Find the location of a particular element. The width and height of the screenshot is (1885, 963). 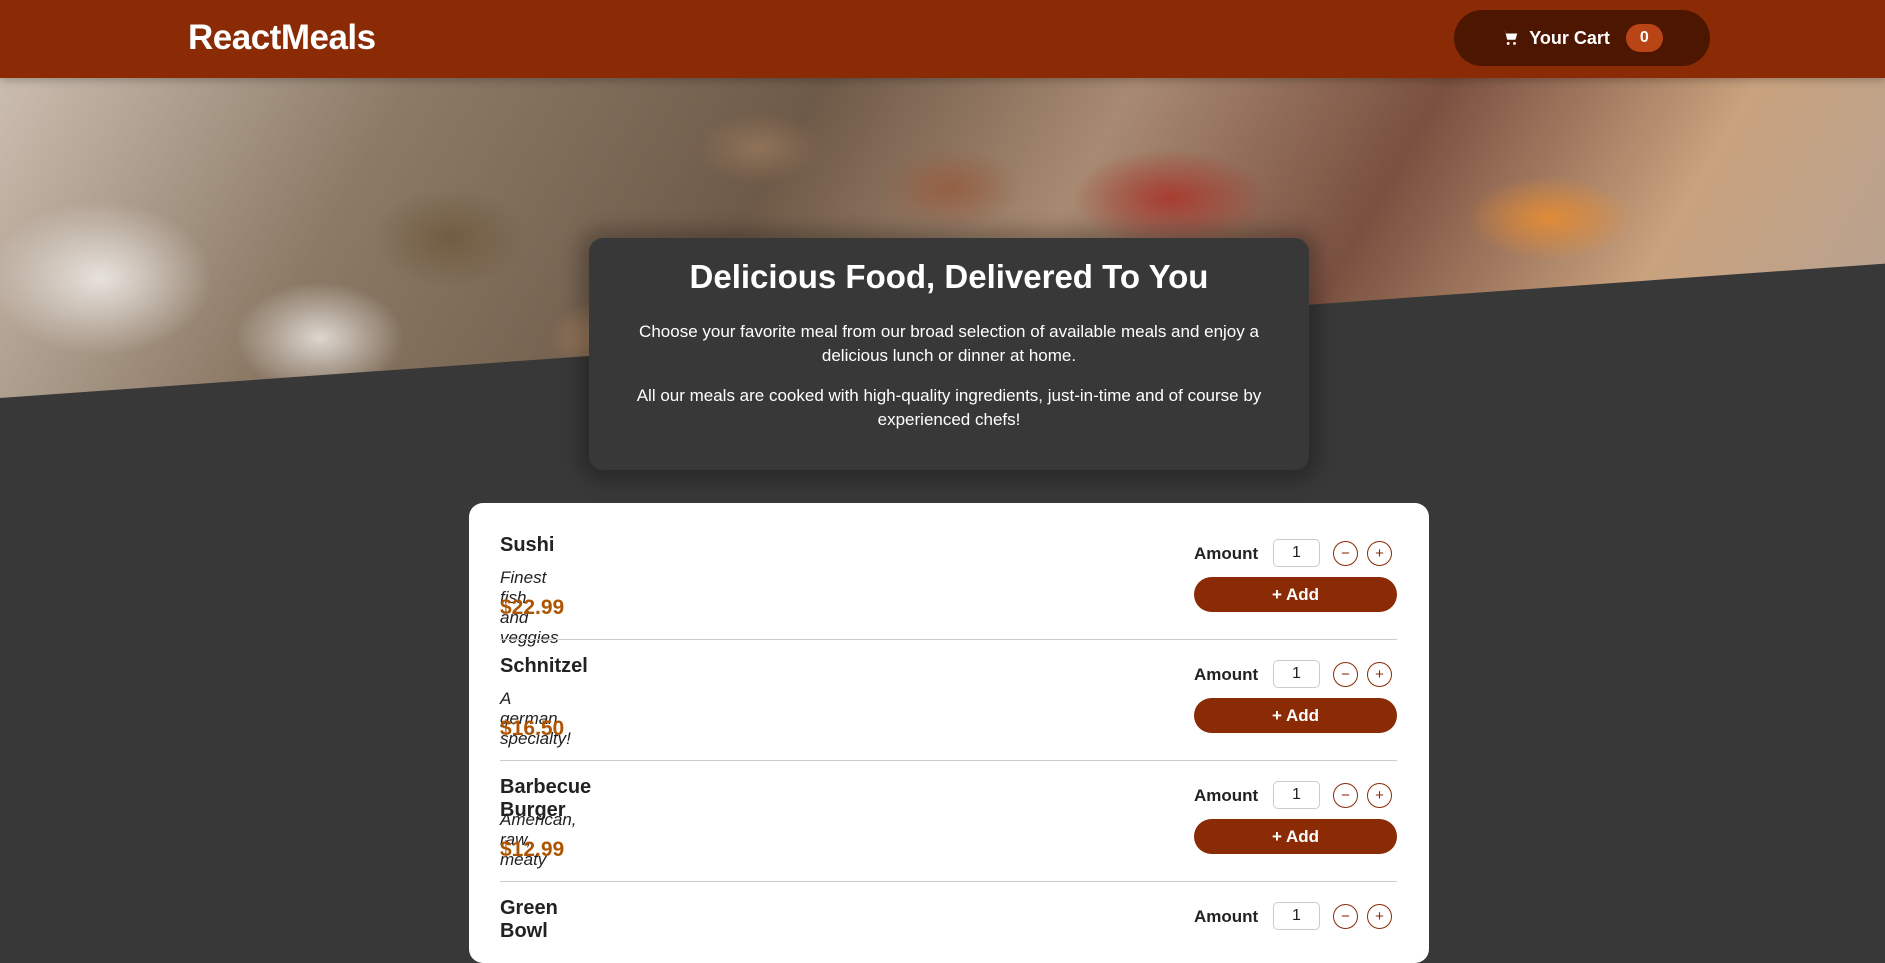

meal-price: $22.99 is located at coordinates (532, 607).